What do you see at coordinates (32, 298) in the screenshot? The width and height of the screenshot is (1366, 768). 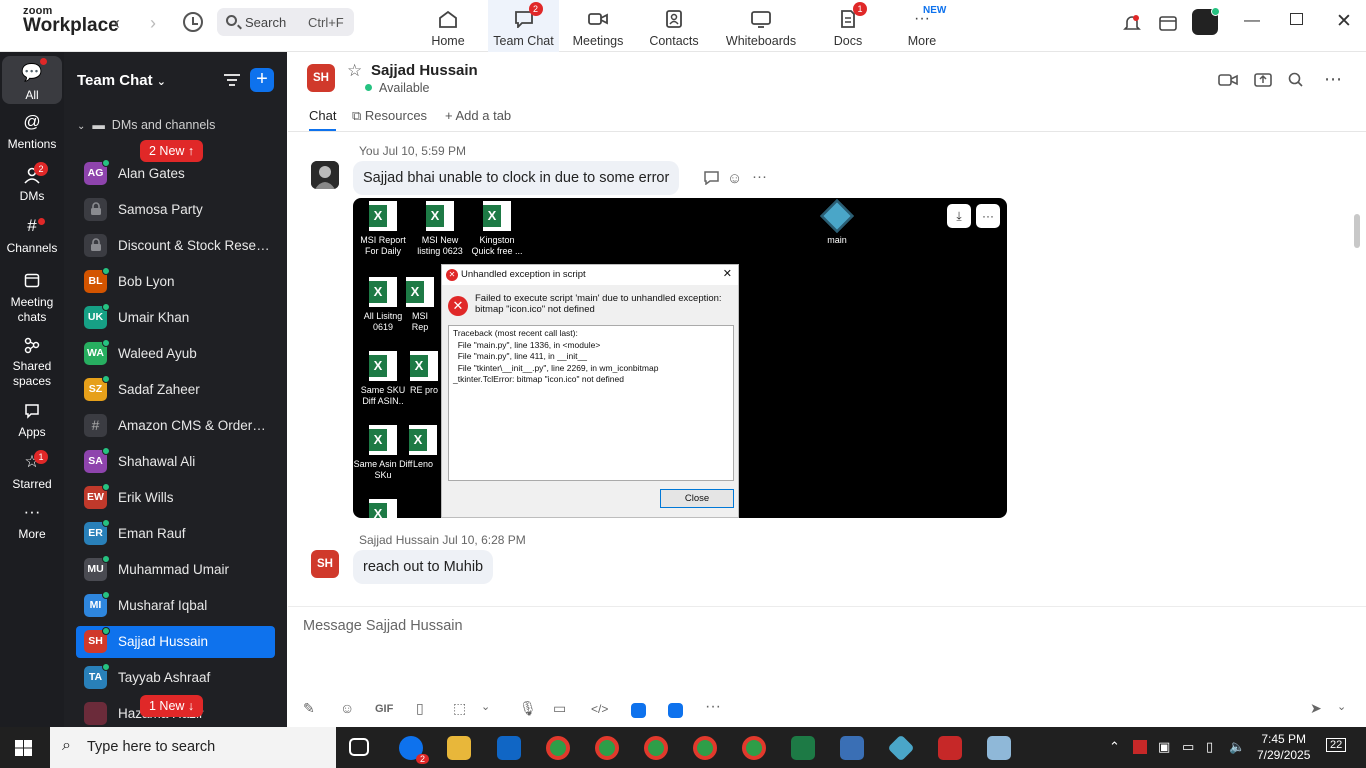 I see `rail-meeting-chats: Meeting chats` at bounding box center [32, 298].